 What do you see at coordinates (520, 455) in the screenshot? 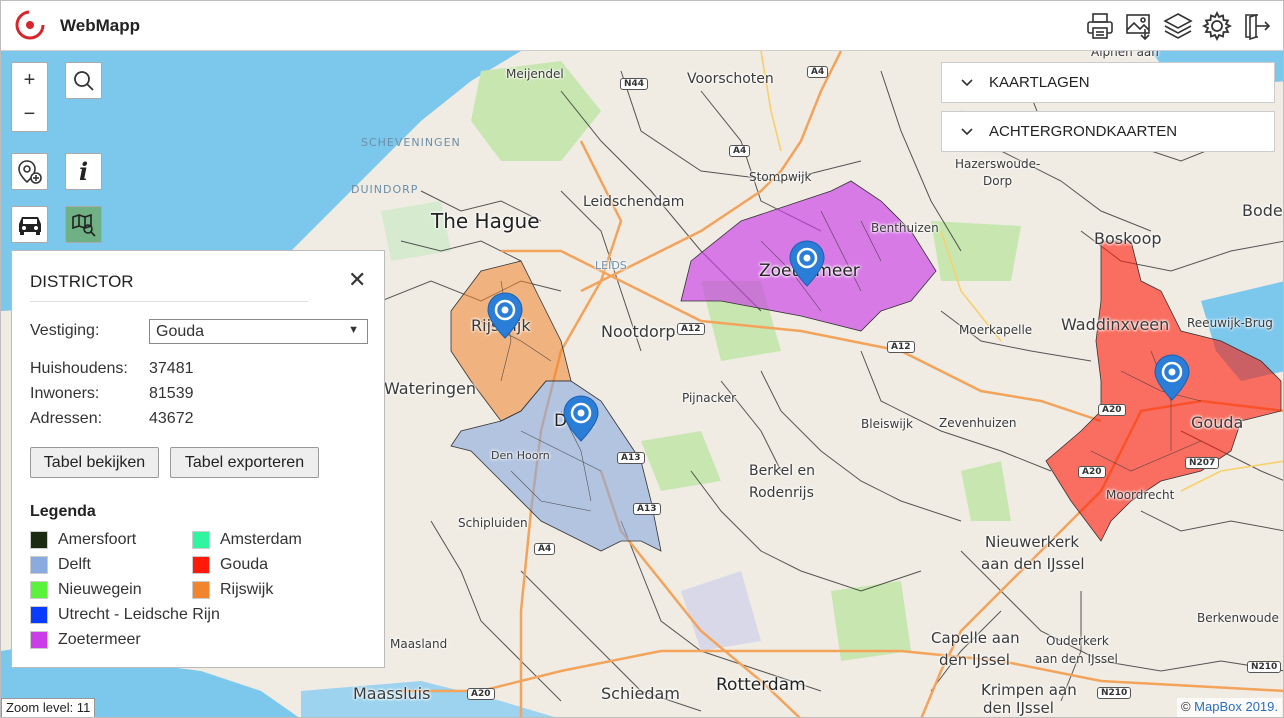
I see `map-label: Den Hoorn` at bounding box center [520, 455].